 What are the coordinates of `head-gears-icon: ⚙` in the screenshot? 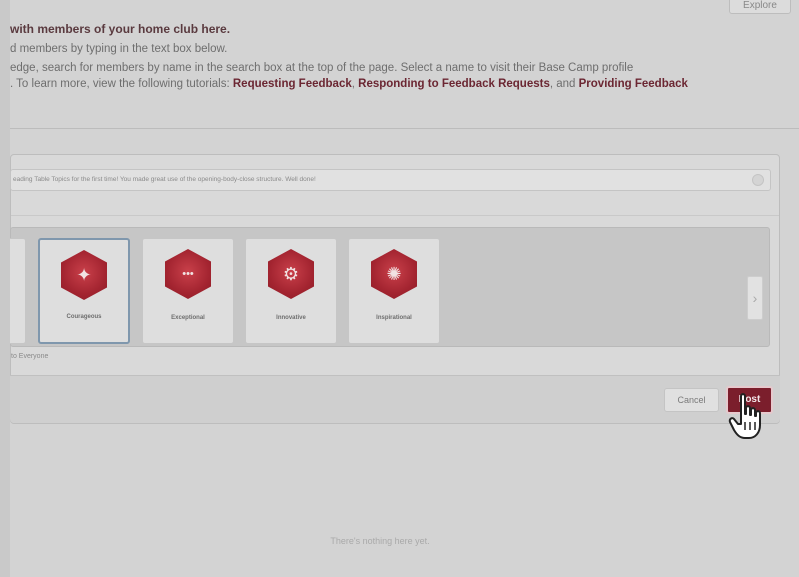 It's located at (291, 274).